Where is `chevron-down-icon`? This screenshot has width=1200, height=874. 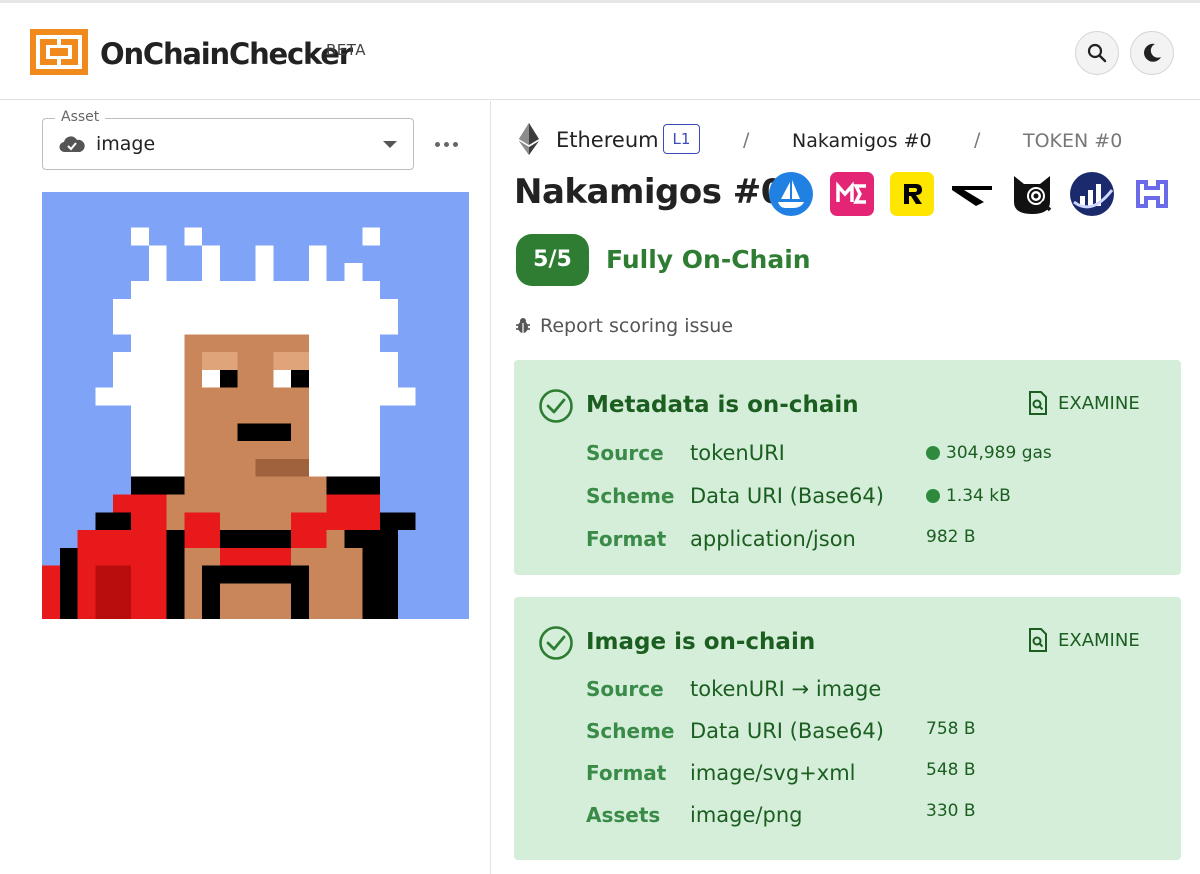
chevron-down-icon is located at coordinates (390, 144).